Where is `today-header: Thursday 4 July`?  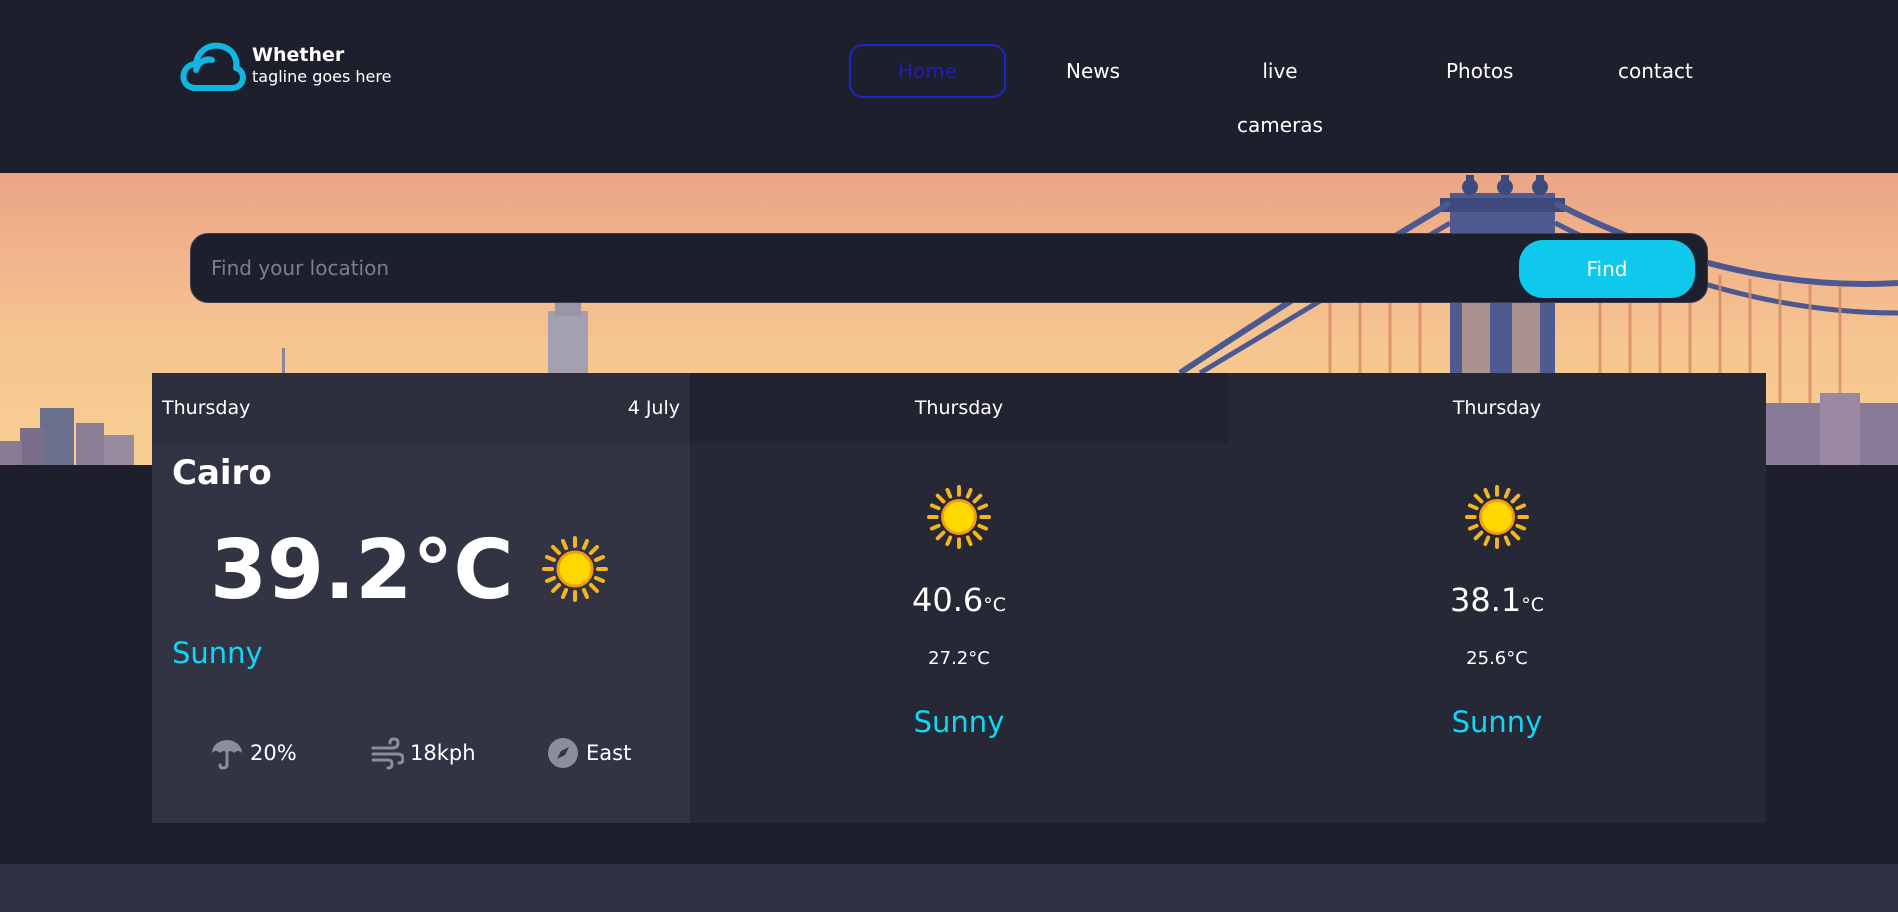 today-header: Thursday 4 July is located at coordinates (421, 408).